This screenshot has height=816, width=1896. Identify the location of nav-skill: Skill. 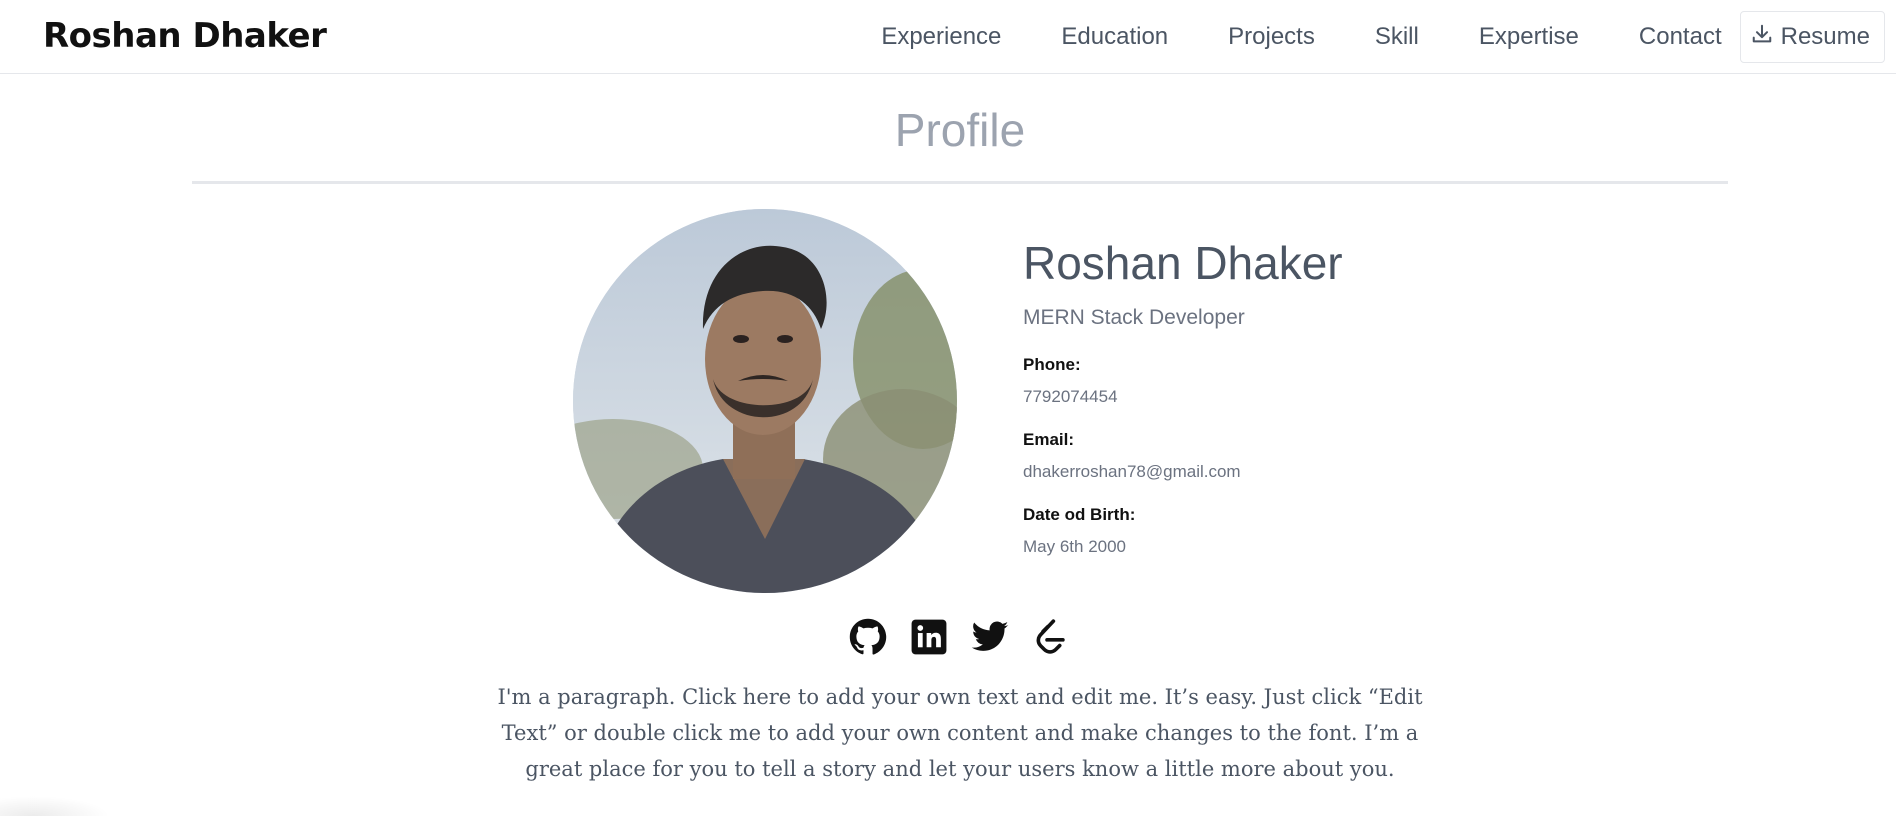
(1397, 37).